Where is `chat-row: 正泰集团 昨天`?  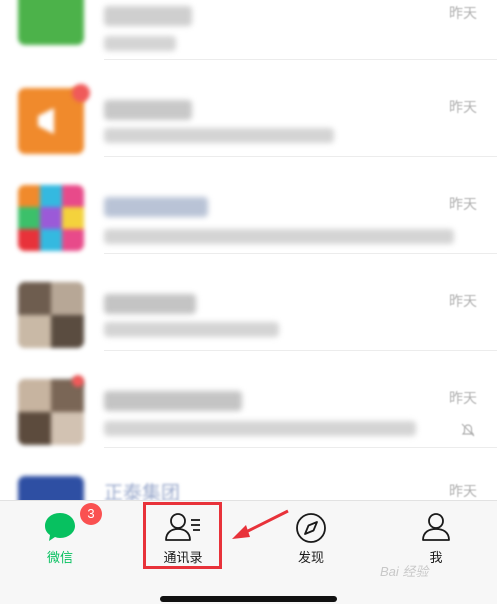 chat-row: 正泰集团 昨天 is located at coordinates (248, 474).